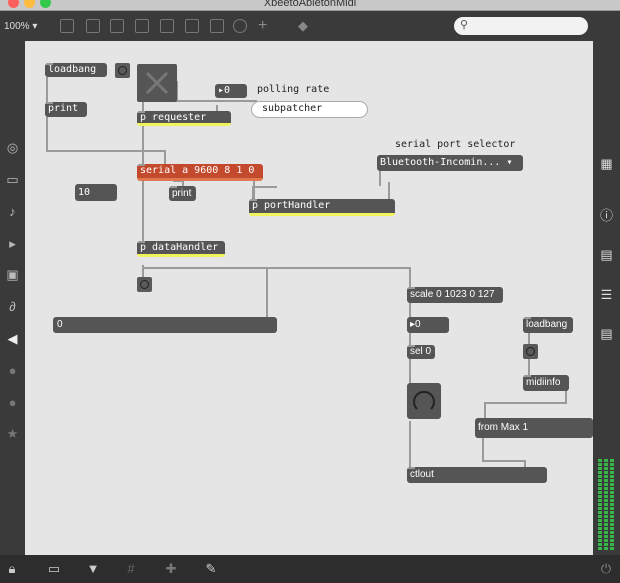 This screenshot has width=620, height=583. I want to click on grid-icon: ▦, so click(606, 163).